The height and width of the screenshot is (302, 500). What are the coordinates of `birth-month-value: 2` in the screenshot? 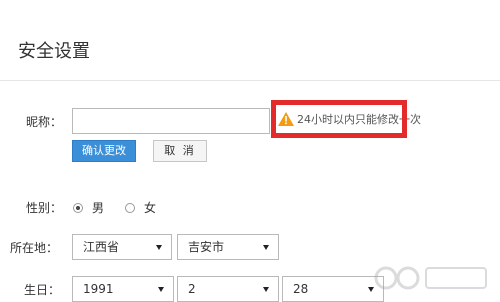 It's located at (192, 289).